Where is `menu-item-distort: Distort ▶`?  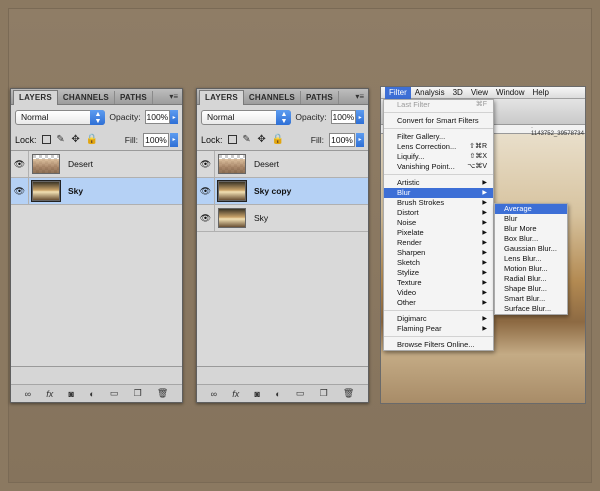
menu-item-distort: Distort ▶ is located at coordinates (438, 213).